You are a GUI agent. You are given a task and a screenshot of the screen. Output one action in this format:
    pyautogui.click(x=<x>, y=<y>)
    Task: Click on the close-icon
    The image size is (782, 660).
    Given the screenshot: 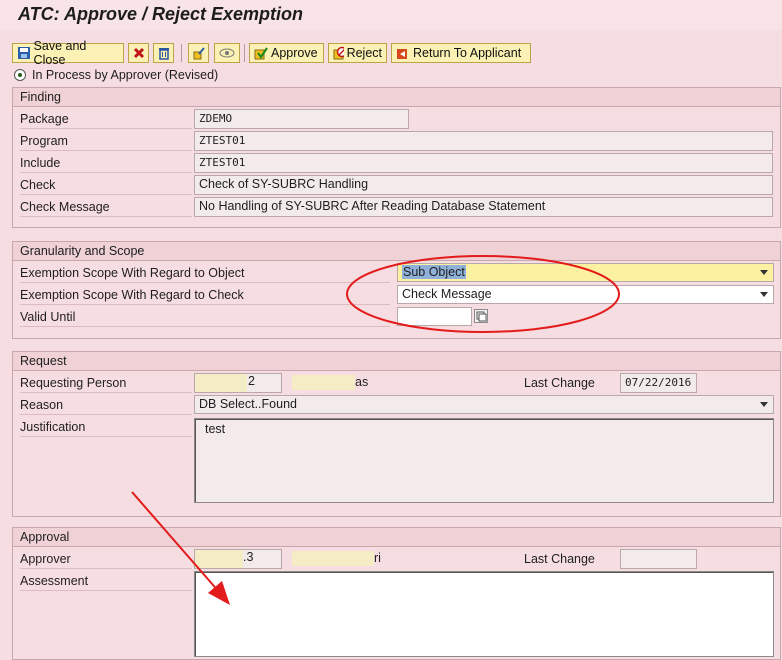 What is the action you would take?
    pyautogui.click(x=138, y=53)
    